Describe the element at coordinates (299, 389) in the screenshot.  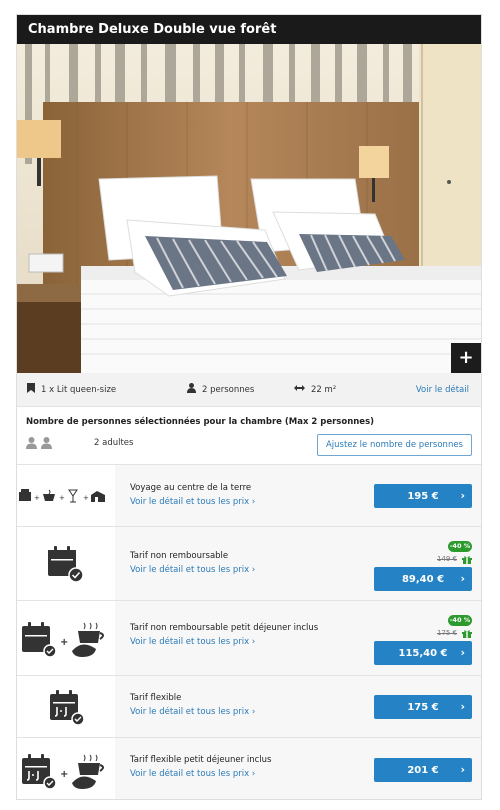
I see `arrows-horizontal-icon` at that location.